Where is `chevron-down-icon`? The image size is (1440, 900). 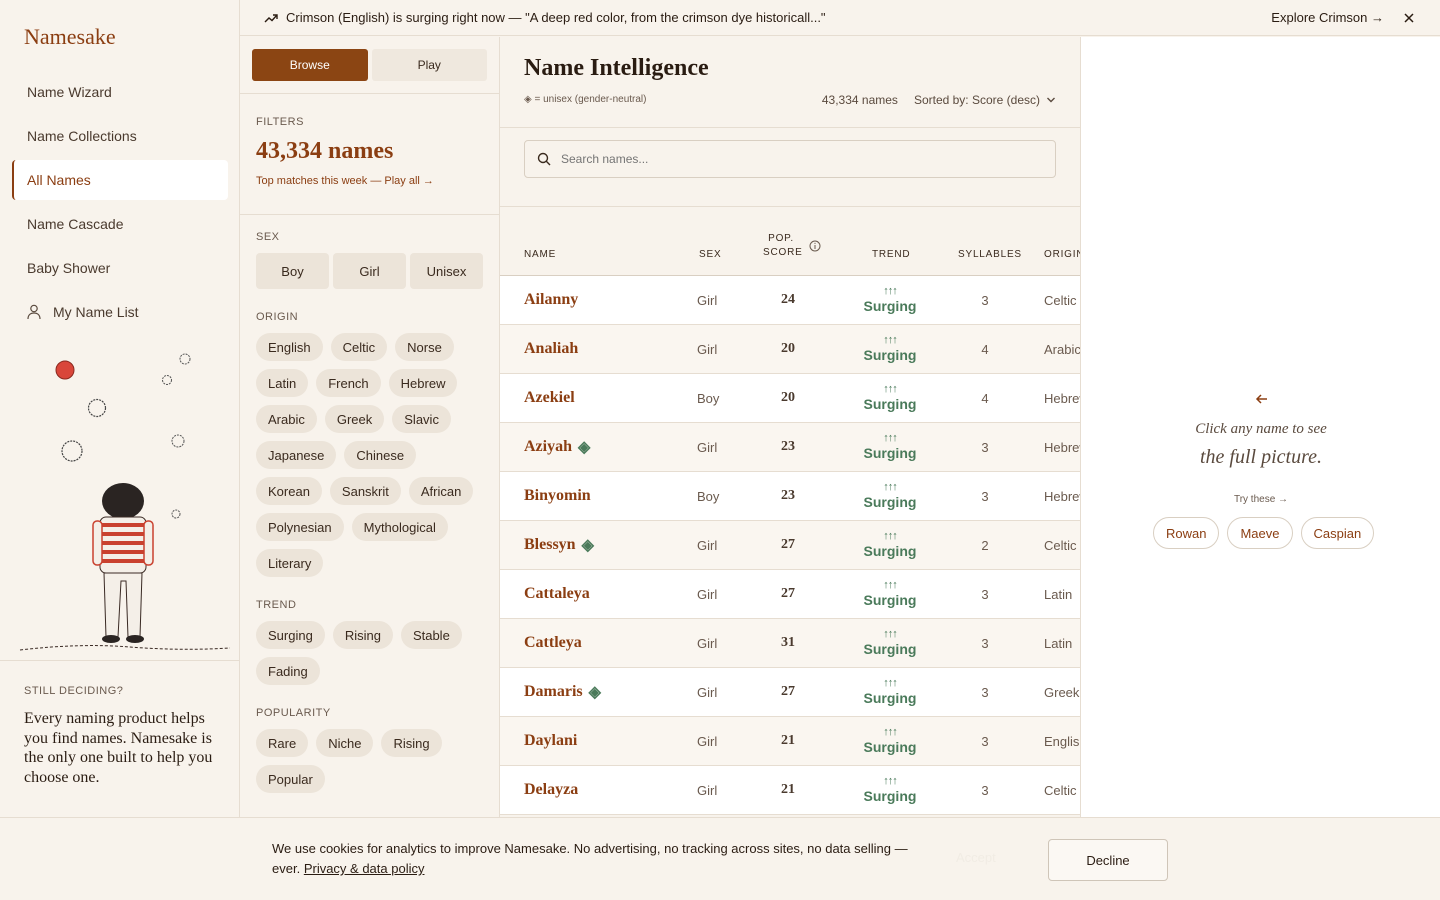
chevron-down-icon is located at coordinates (1051, 100).